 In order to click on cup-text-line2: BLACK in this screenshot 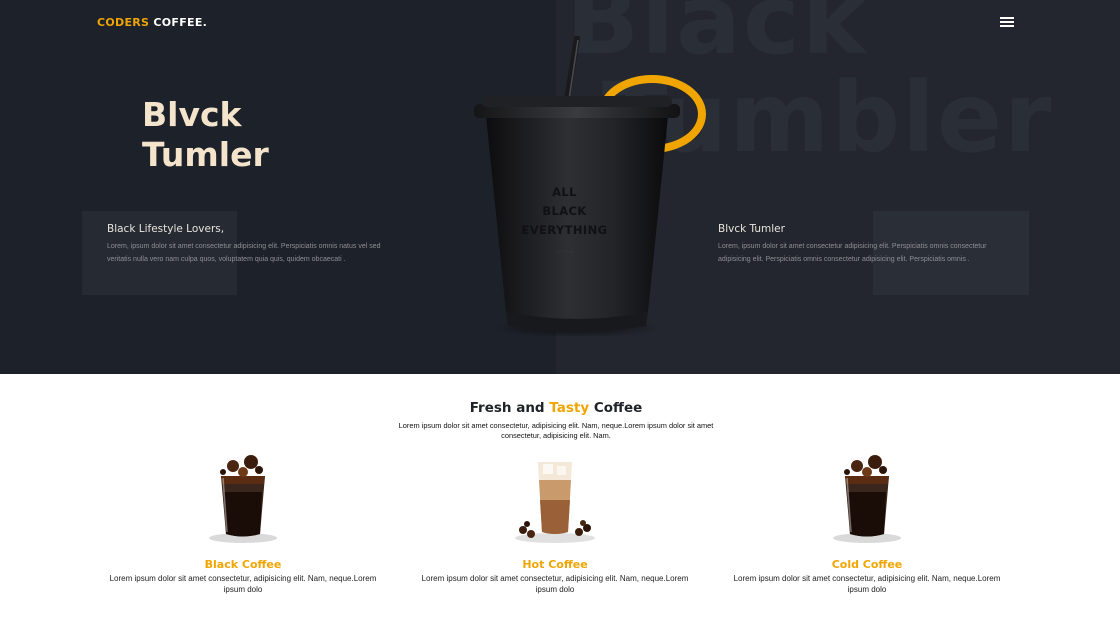, I will do `click(564, 211)`.